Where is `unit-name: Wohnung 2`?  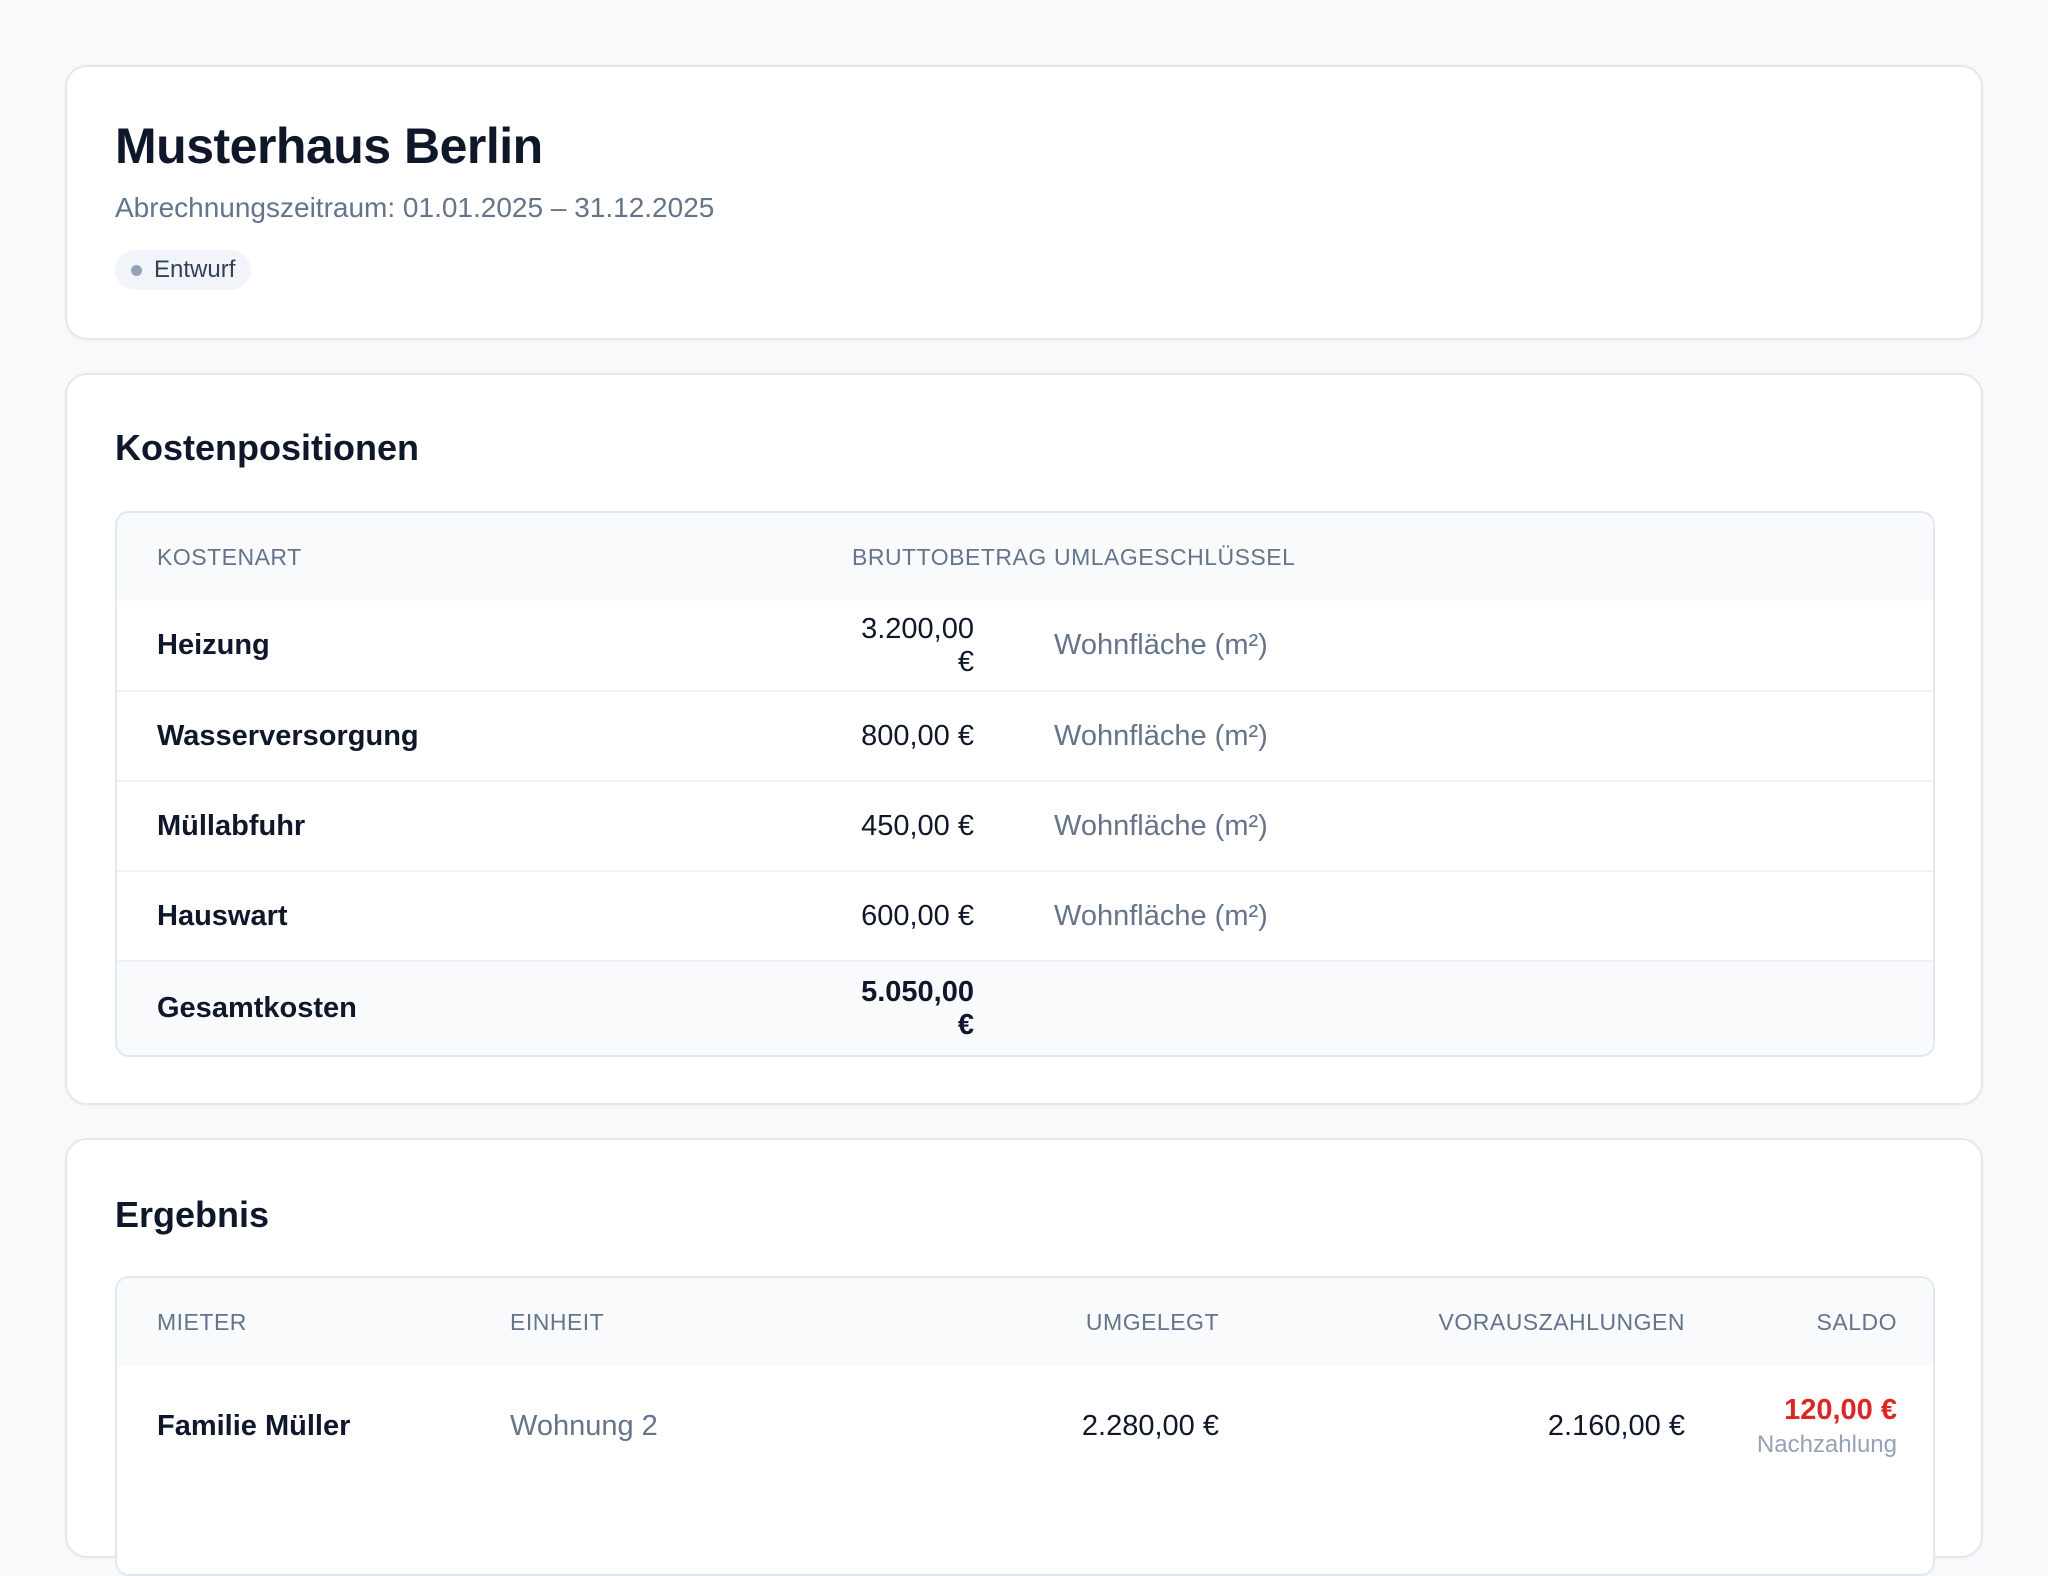
unit-name: Wohnung 2 is located at coordinates (584, 1425).